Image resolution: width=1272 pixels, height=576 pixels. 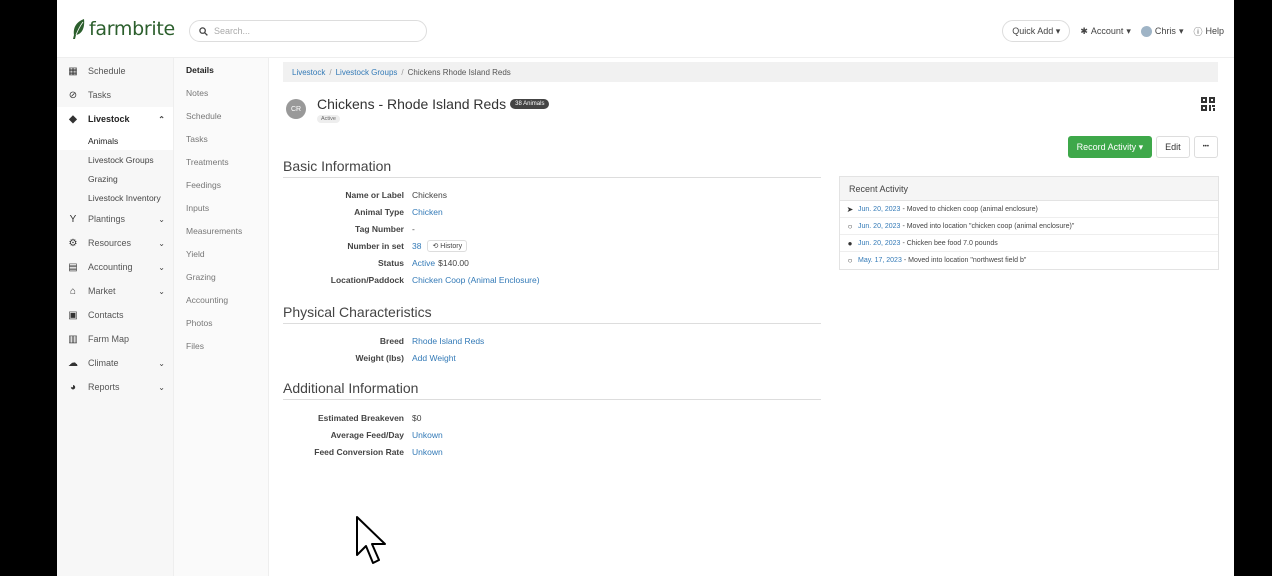 What do you see at coordinates (1084, 30) in the screenshot?
I see `gear-icon: ✱` at bounding box center [1084, 30].